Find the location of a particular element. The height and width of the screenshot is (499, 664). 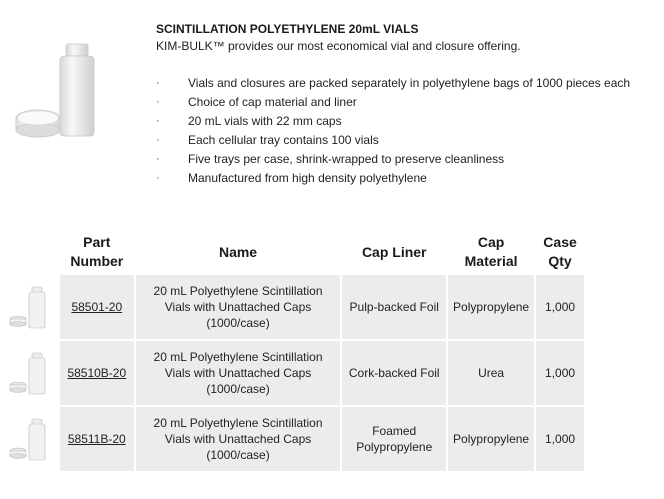

part-number-cell: 58501-20 is located at coordinates (96, 307).